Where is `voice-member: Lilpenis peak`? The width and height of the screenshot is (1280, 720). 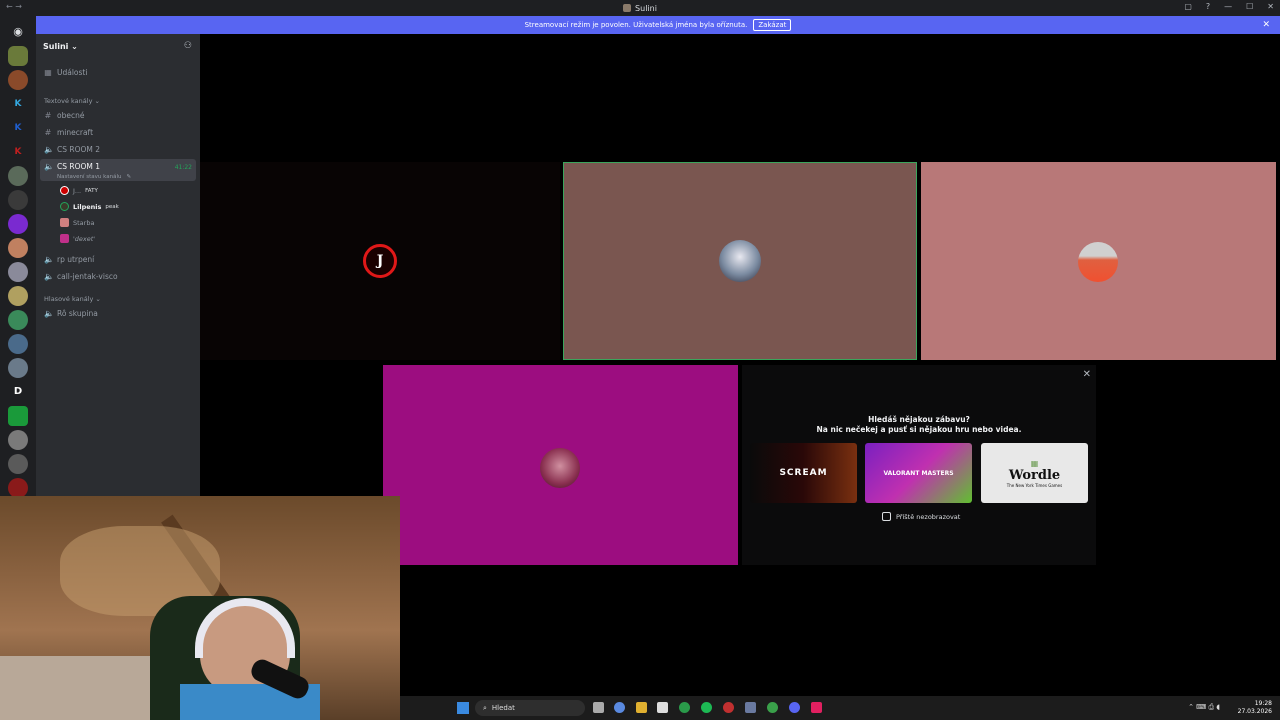
voice-member: Lilpenis peak is located at coordinates (89, 206).